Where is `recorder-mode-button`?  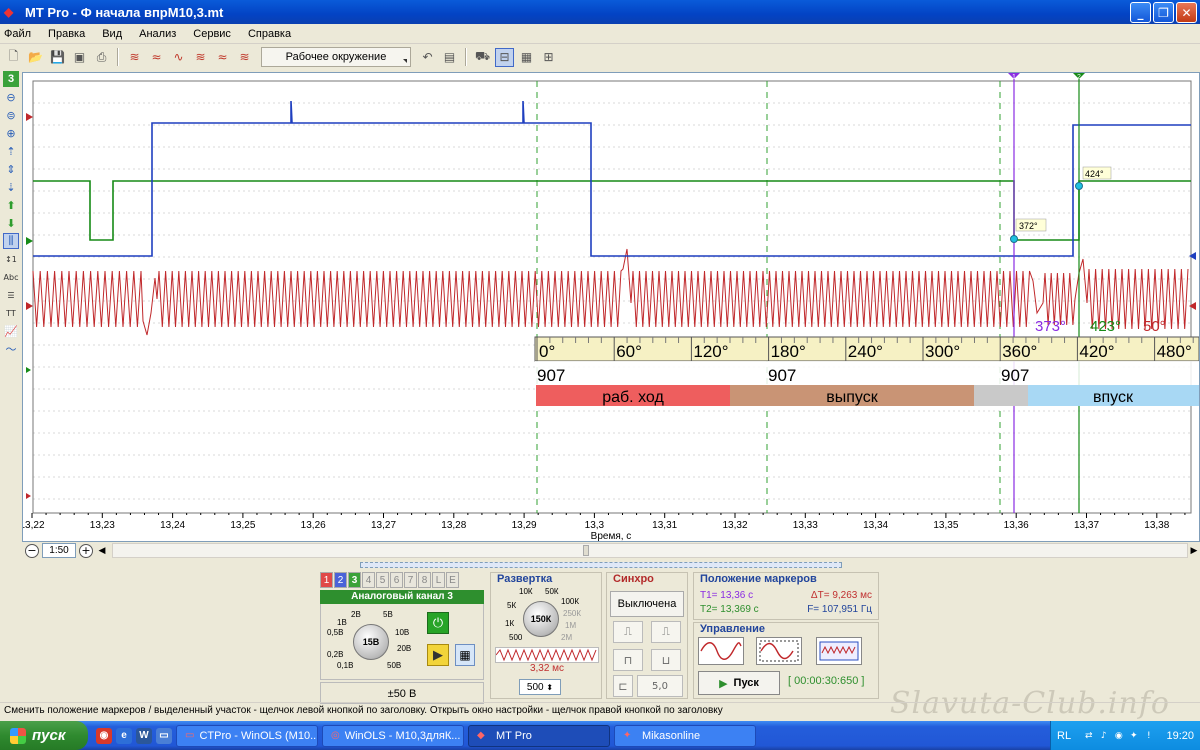 recorder-mode-button is located at coordinates (839, 651).